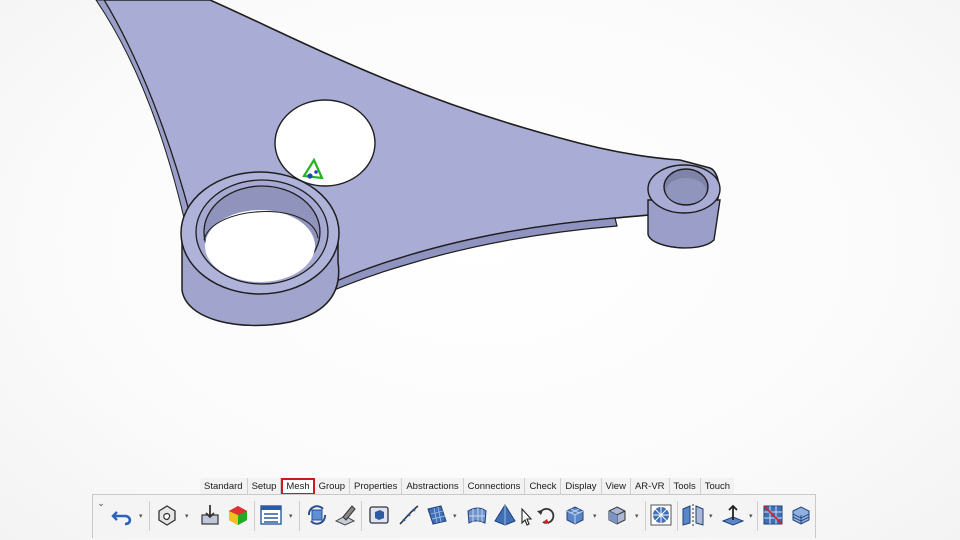  Describe the element at coordinates (616, 486) in the screenshot. I see `tab-view: View` at that location.